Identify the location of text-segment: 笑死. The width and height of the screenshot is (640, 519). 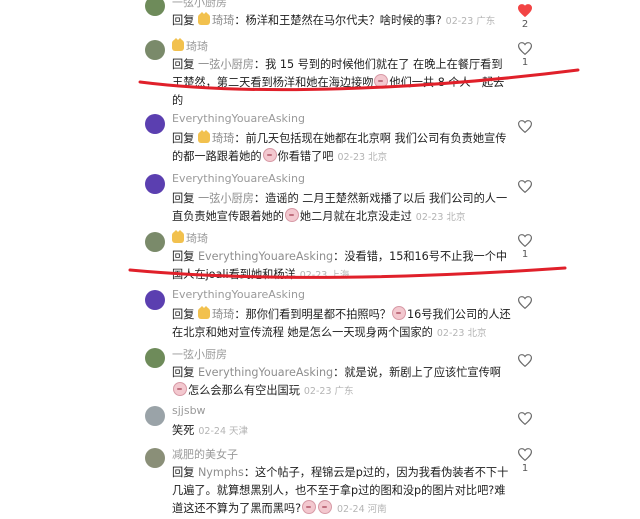
(183, 430).